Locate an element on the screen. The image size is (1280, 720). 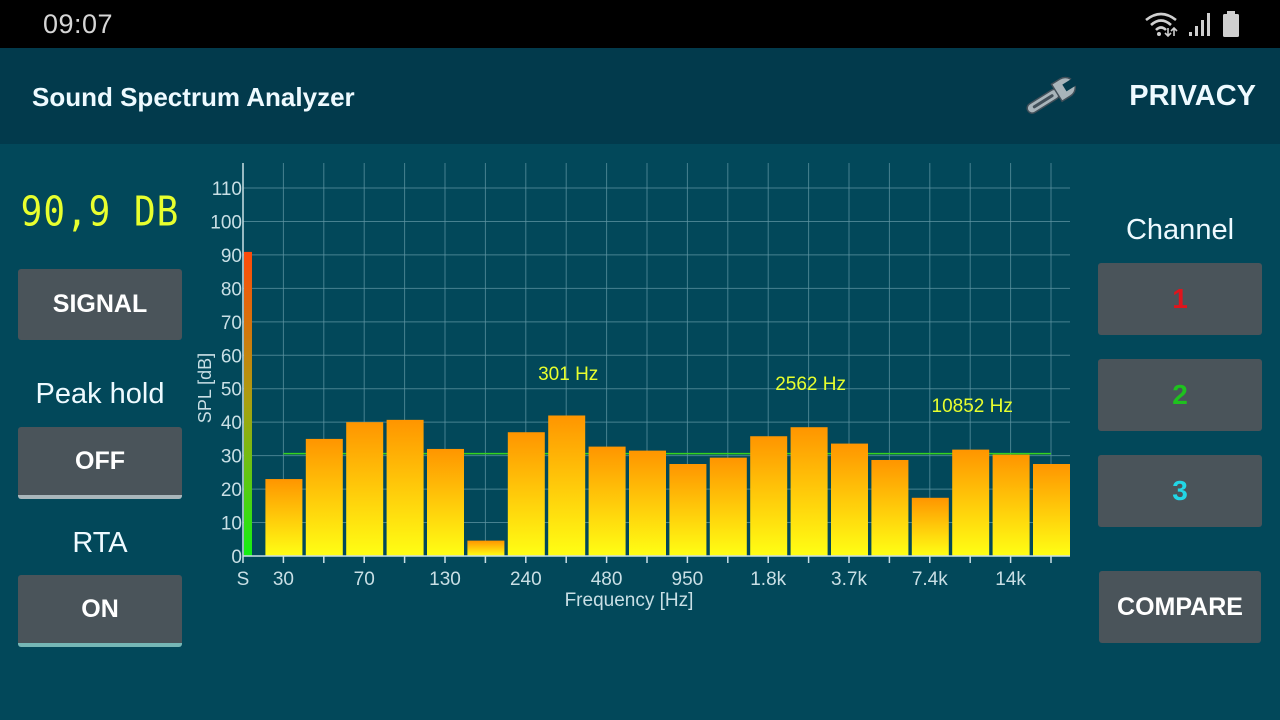
status-icons is located at coordinates (1192, 24).